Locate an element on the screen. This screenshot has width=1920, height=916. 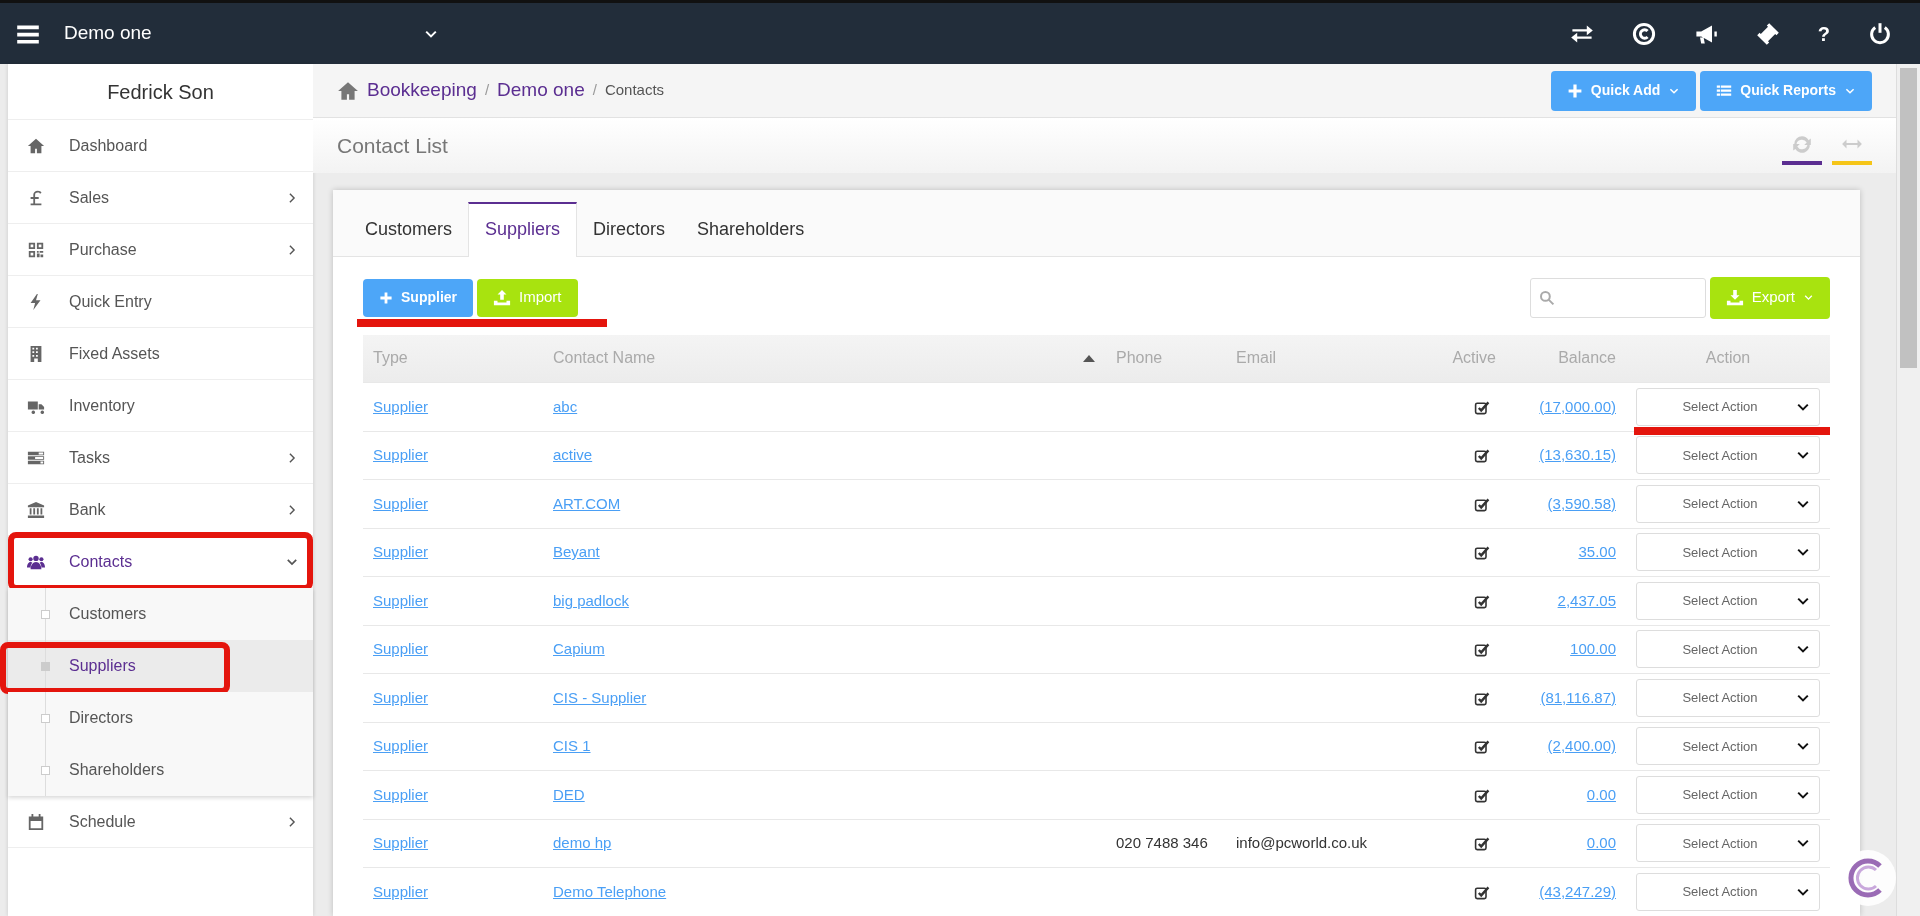
sidebar-item: Inventory is located at coordinates (160, 406).